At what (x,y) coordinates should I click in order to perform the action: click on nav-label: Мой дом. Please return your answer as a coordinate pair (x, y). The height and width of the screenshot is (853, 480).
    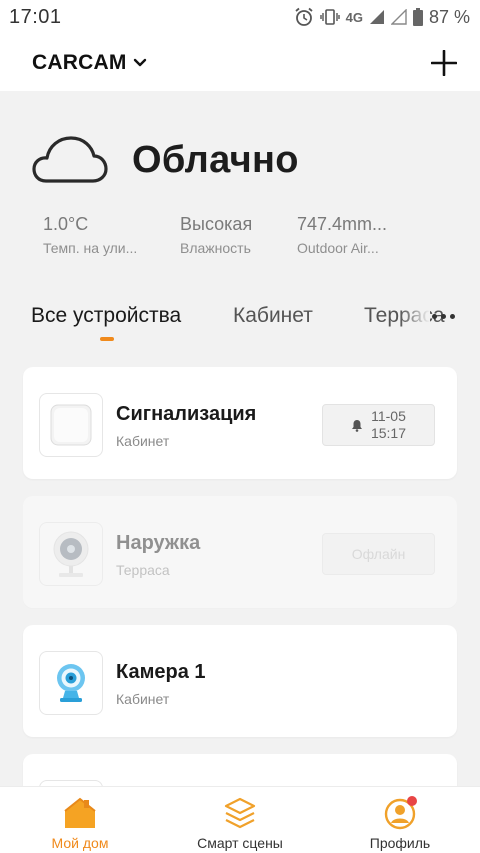
    Looking at the image, I should click on (80, 843).